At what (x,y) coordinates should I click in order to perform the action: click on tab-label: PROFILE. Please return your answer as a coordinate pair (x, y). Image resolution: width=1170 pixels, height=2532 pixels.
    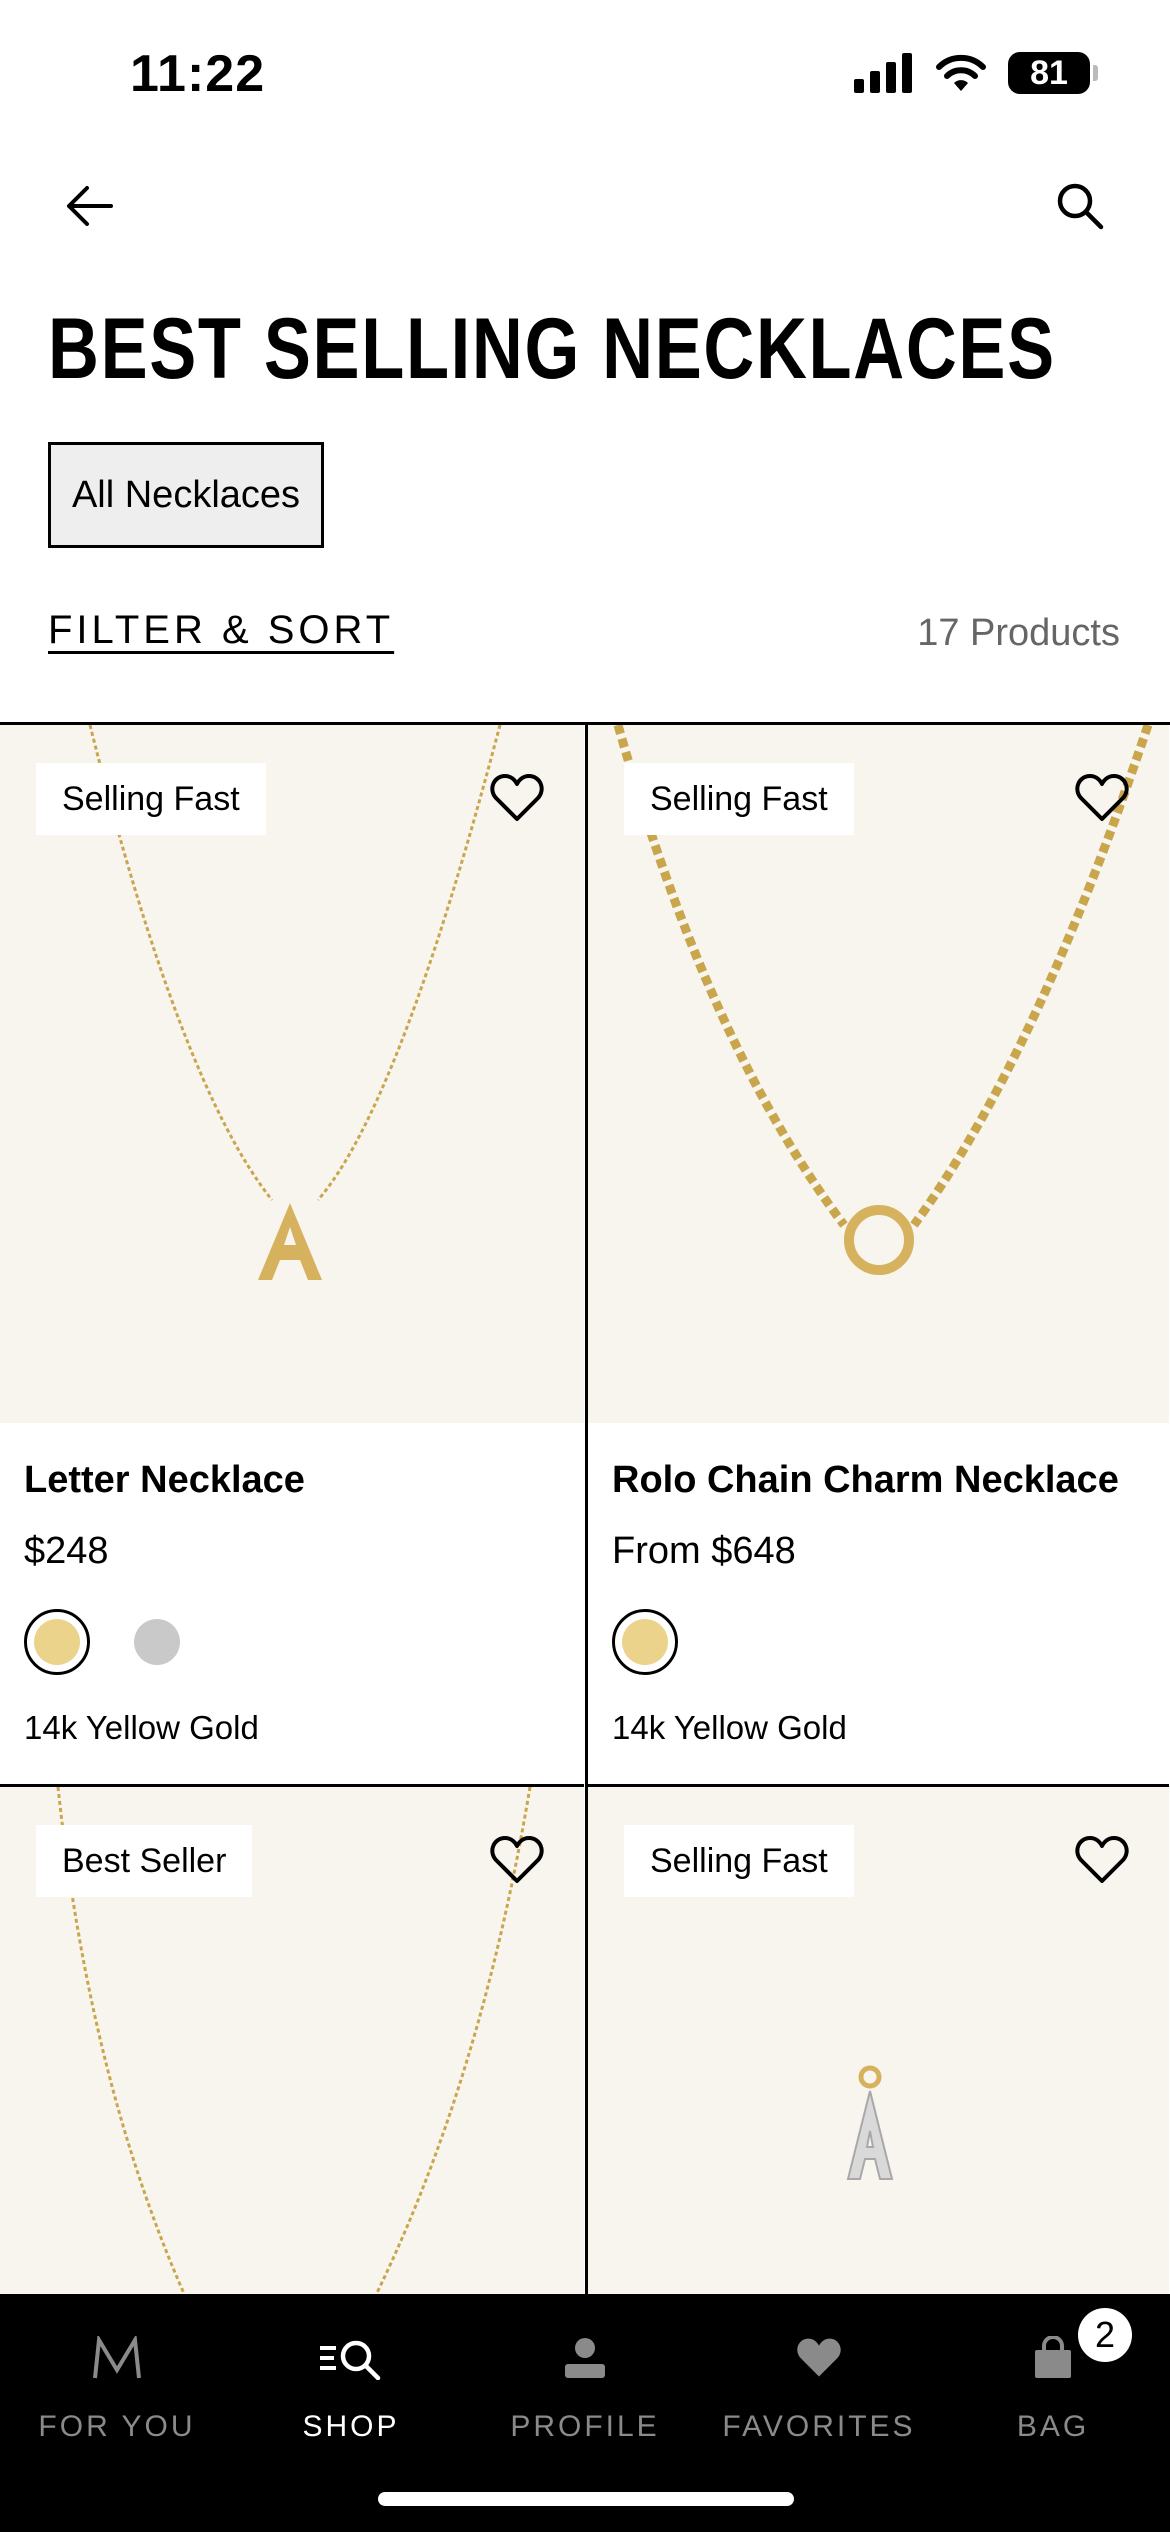
    Looking at the image, I should click on (585, 2426).